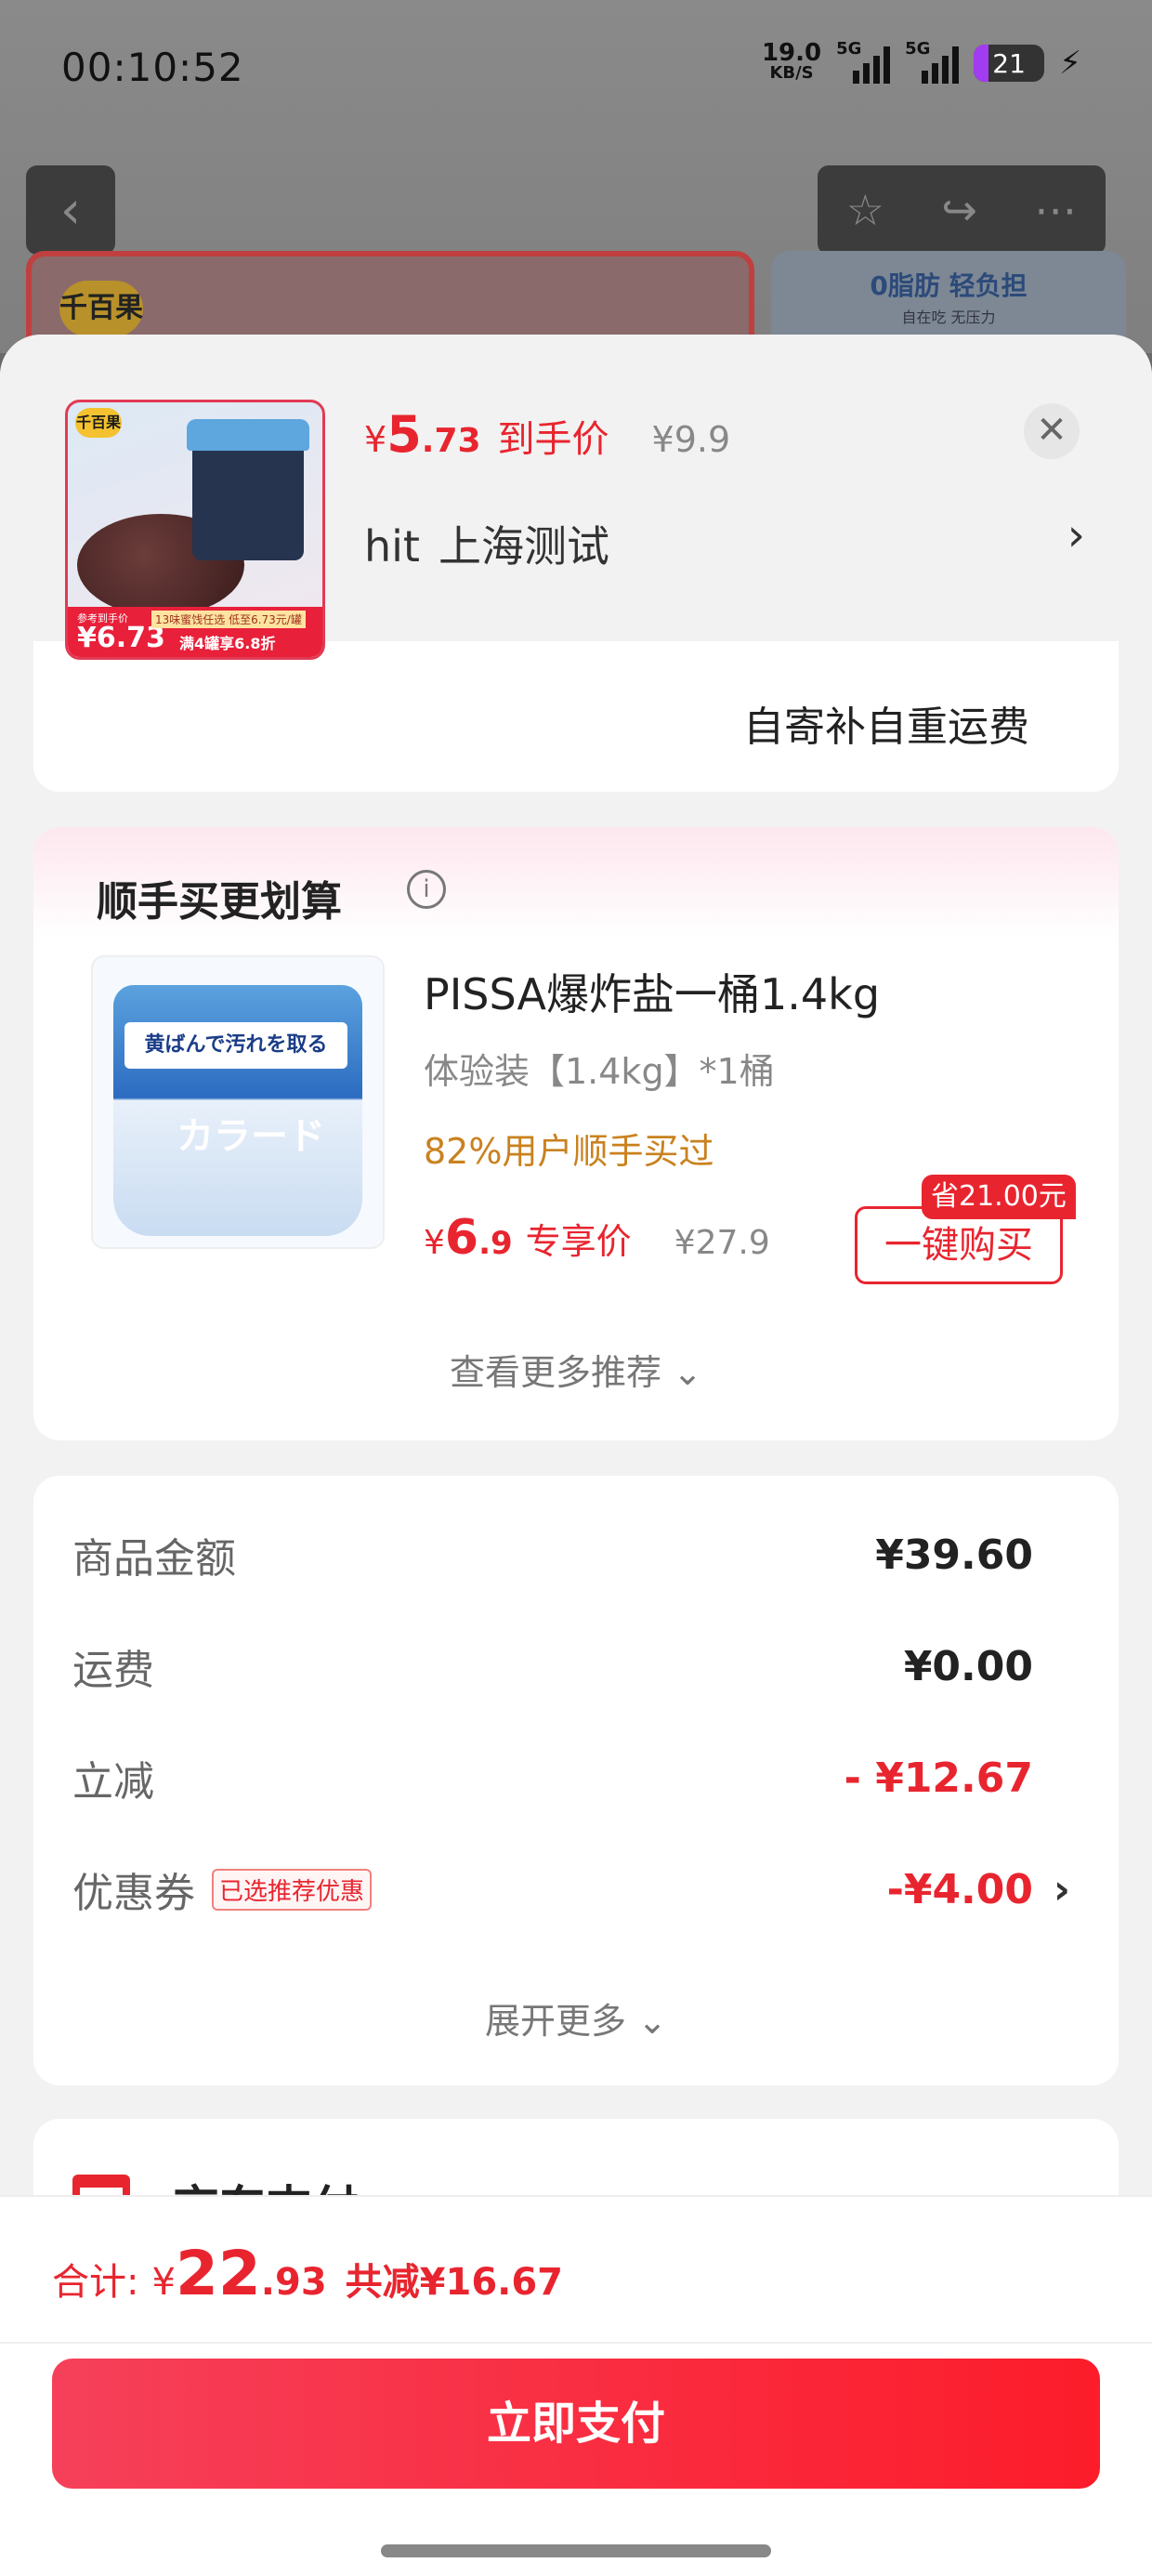 Image resolution: width=1152 pixels, height=2576 pixels. What do you see at coordinates (487, 543) in the screenshot?
I see `address-selector: hit 上海测试` at bounding box center [487, 543].